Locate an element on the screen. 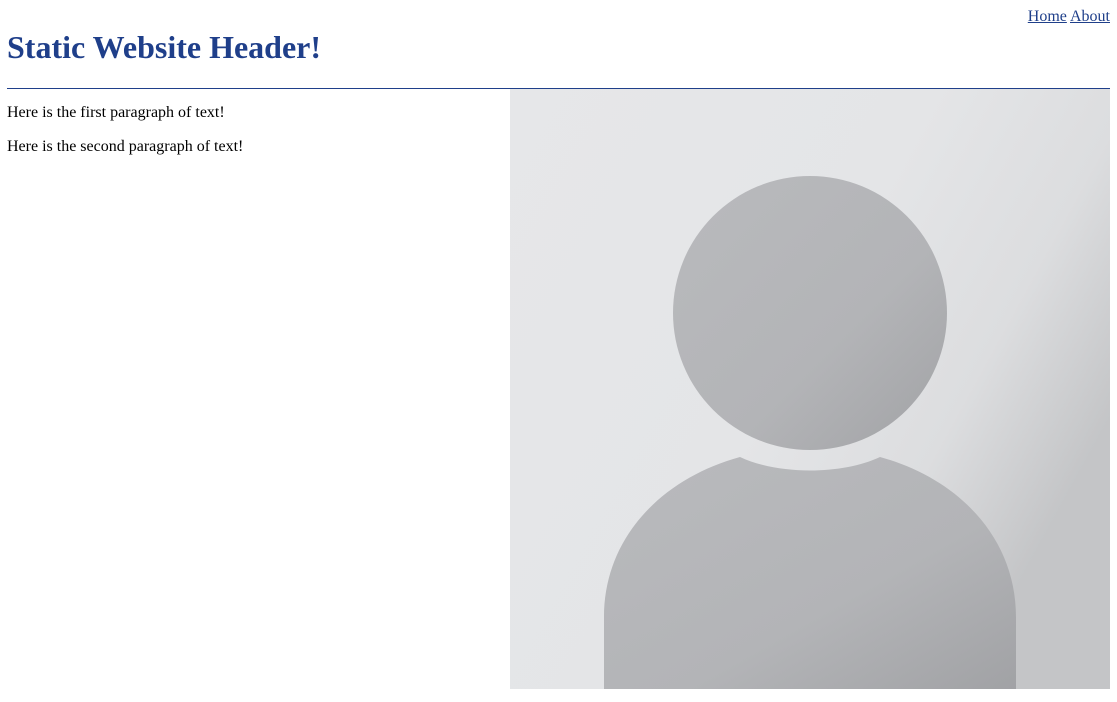  top-nav: Home About is located at coordinates (1069, 17).